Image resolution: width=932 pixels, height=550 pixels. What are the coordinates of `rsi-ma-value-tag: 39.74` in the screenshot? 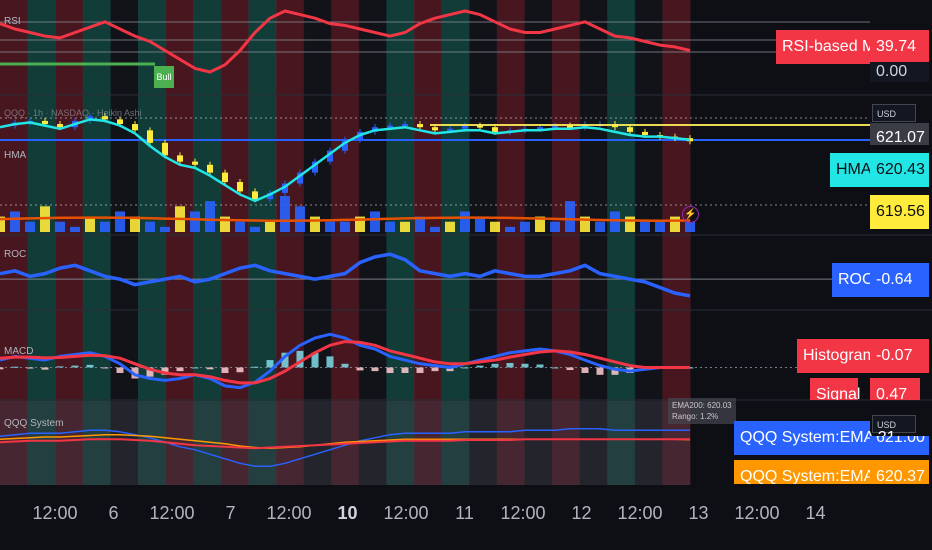 It's located at (899, 47).